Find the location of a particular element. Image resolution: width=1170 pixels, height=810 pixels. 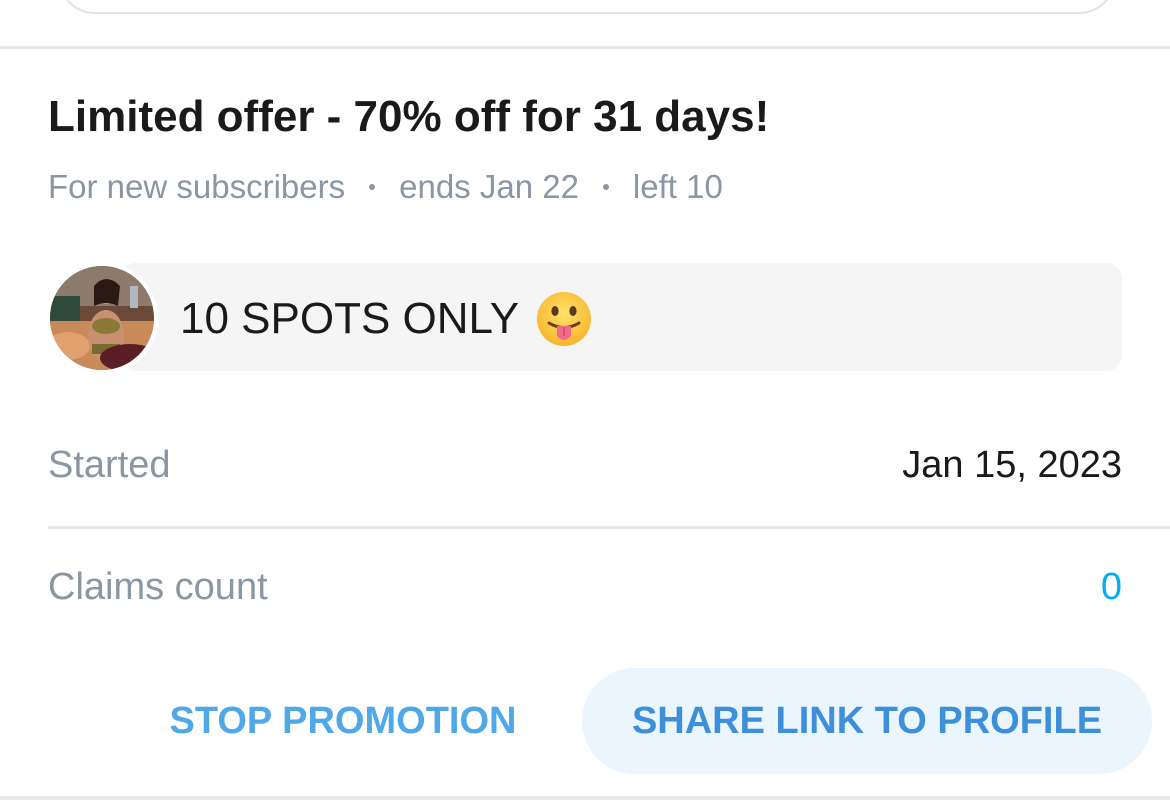

offer-spots-left: left 10 is located at coordinates (677, 186).